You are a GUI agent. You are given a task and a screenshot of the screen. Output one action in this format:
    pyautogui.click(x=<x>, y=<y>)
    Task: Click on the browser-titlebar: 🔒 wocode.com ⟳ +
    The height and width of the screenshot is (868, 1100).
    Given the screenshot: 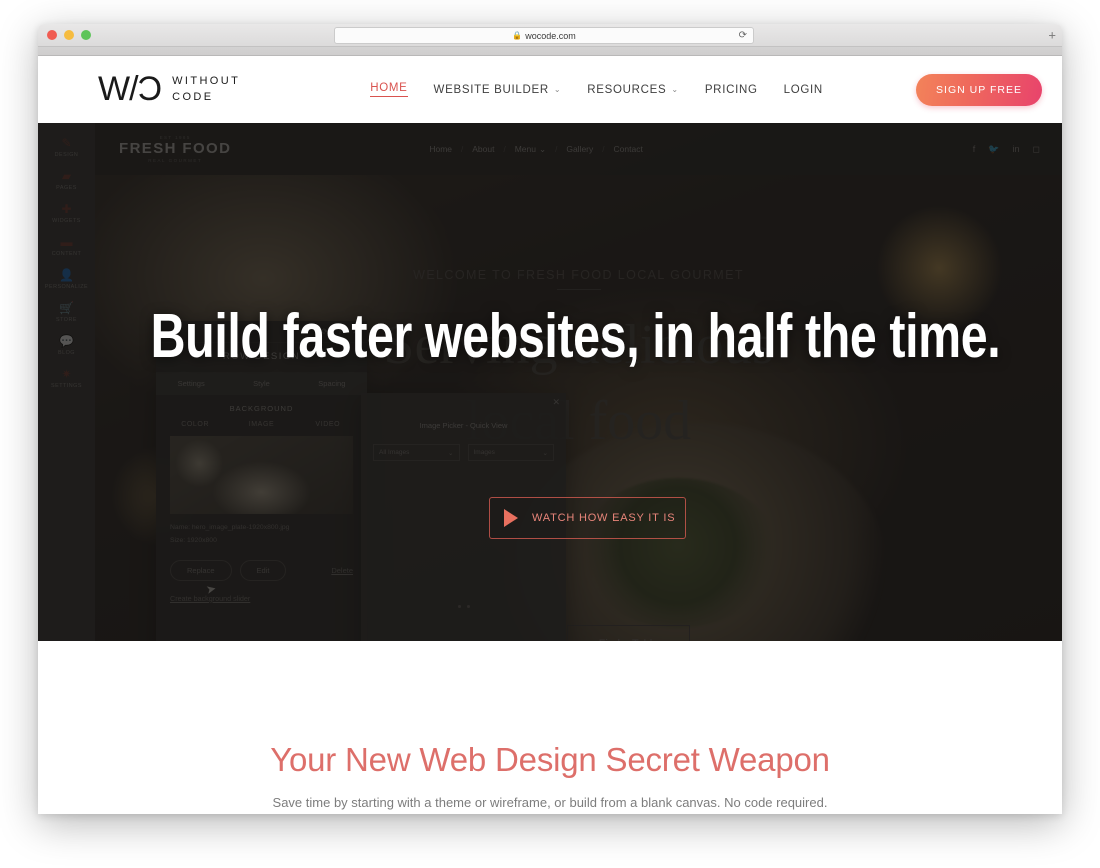 What is the action you would take?
    pyautogui.click(x=550, y=35)
    